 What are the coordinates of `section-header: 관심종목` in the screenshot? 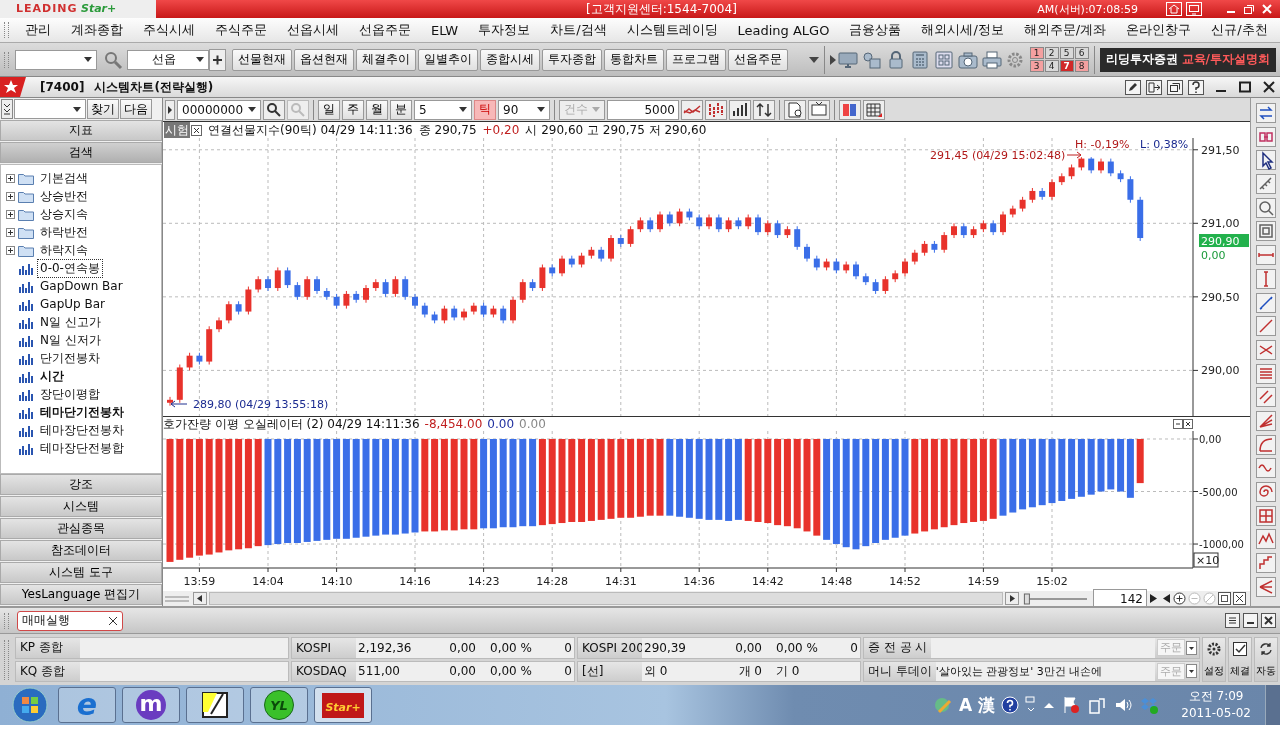 It's located at (81, 528).